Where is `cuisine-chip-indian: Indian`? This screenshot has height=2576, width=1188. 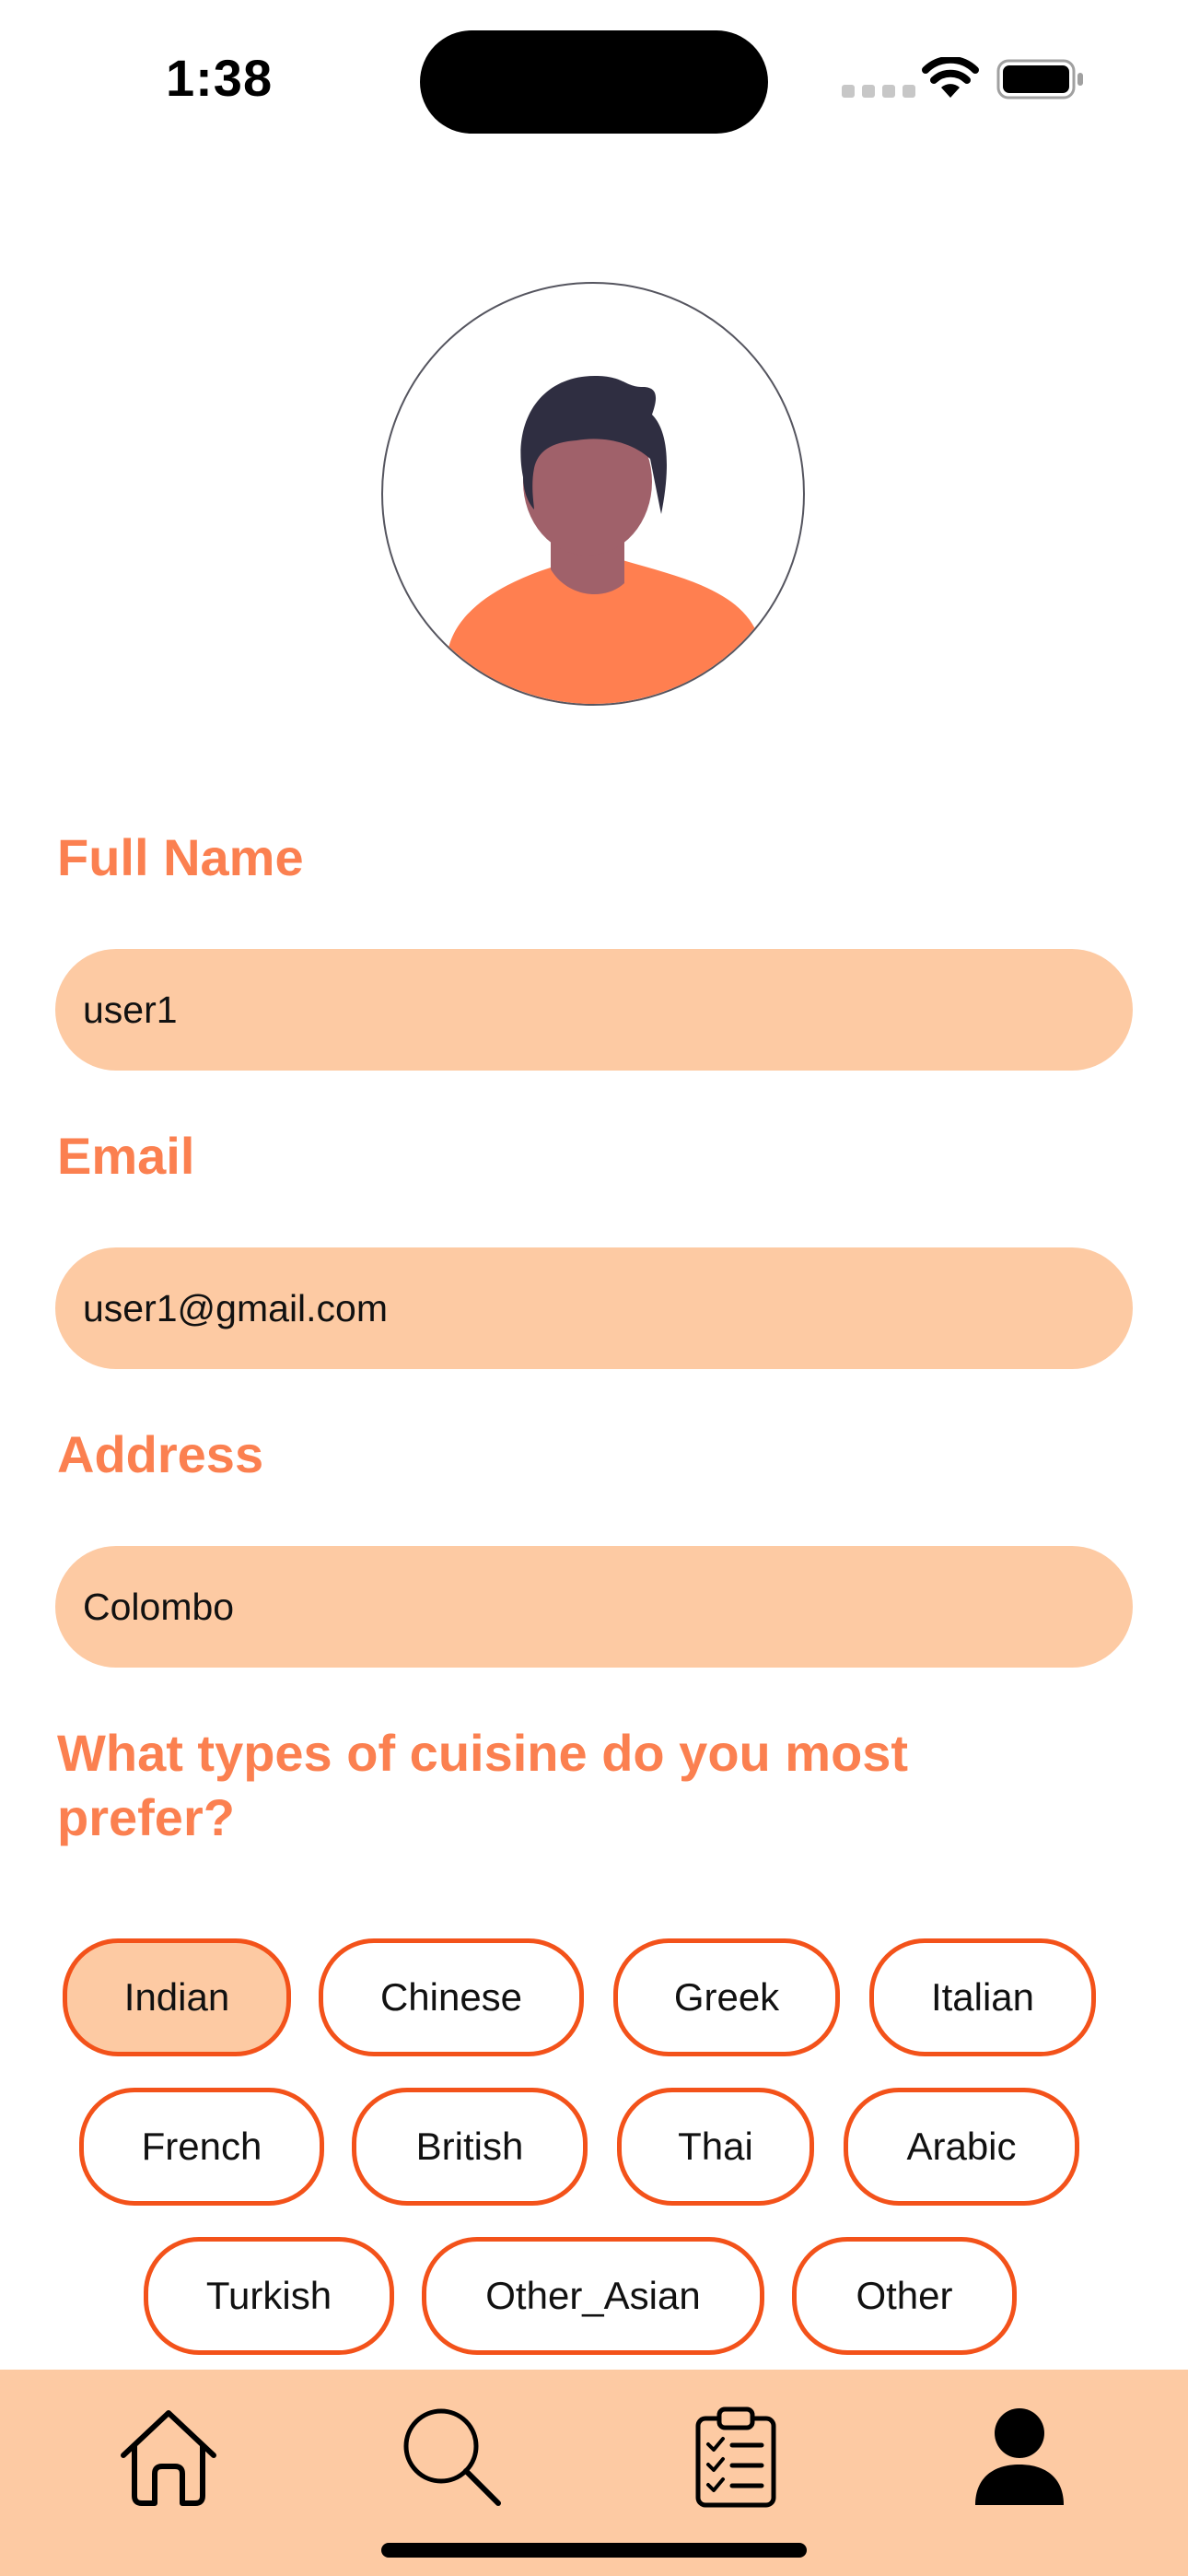
cuisine-chip-indian: Indian is located at coordinates (177, 1997).